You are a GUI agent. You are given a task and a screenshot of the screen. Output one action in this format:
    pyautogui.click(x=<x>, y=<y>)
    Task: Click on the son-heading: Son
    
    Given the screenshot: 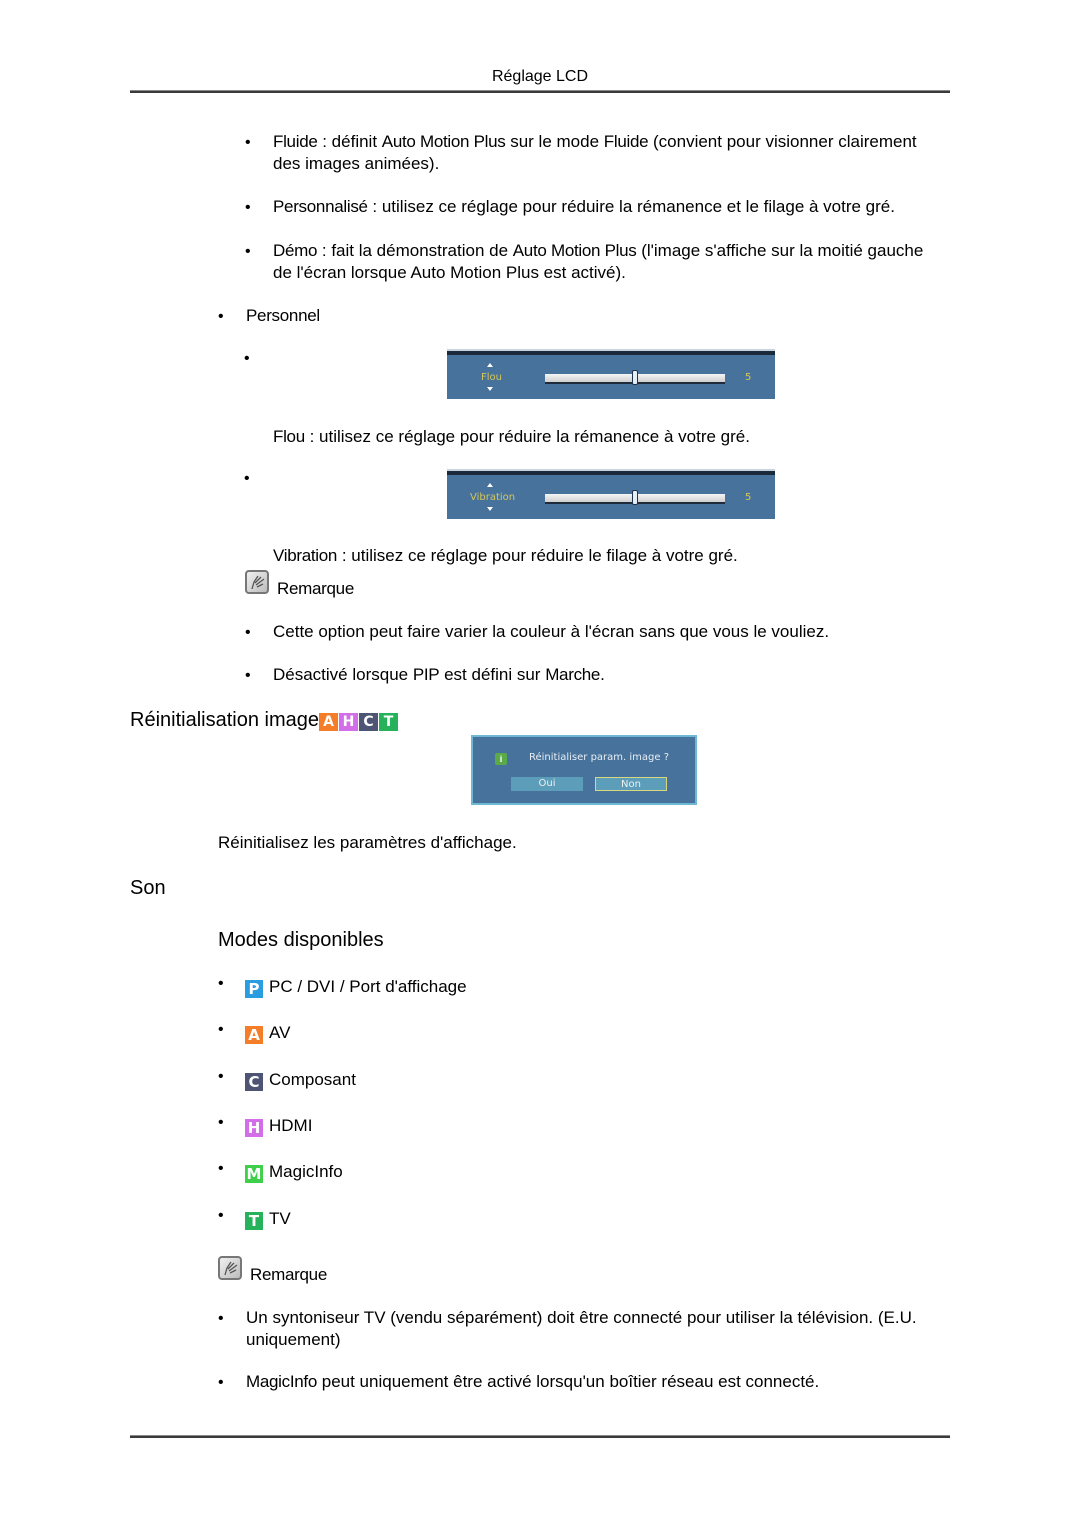 What is the action you would take?
    pyautogui.click(x=148, y=888)
    